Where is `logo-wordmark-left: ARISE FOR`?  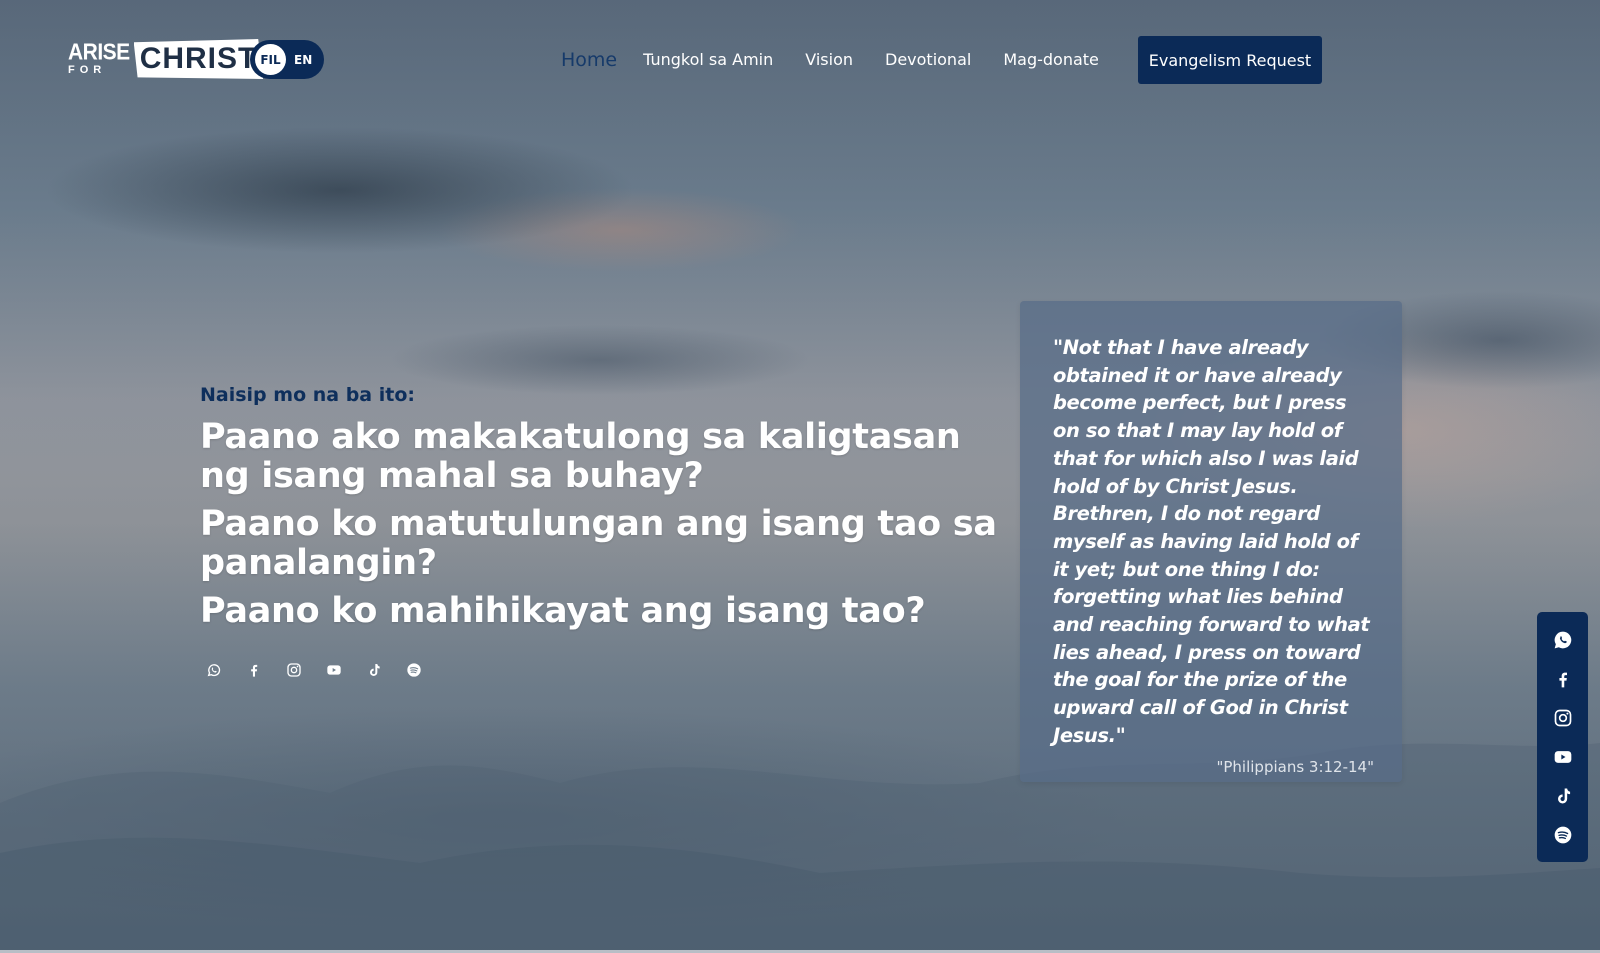 logo-wordmark-left: ARISE FOR is located at coordinates (99, 57).